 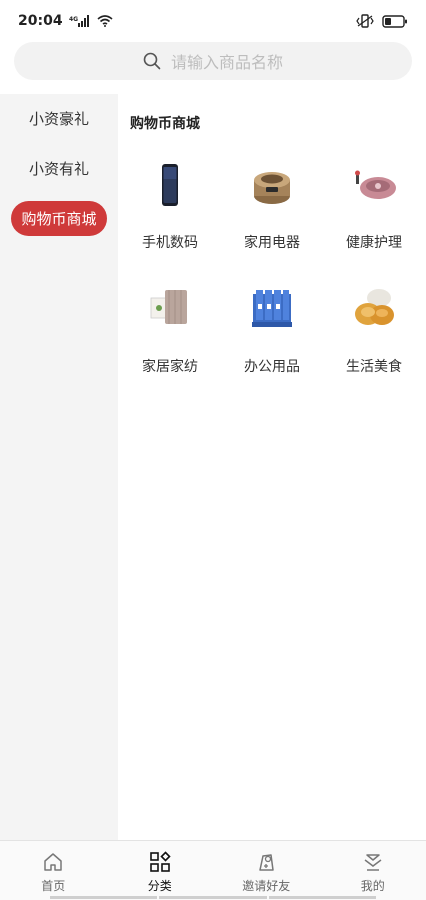 I want to click on status-bar: 20:04 4G, so click(x=213, y=21).